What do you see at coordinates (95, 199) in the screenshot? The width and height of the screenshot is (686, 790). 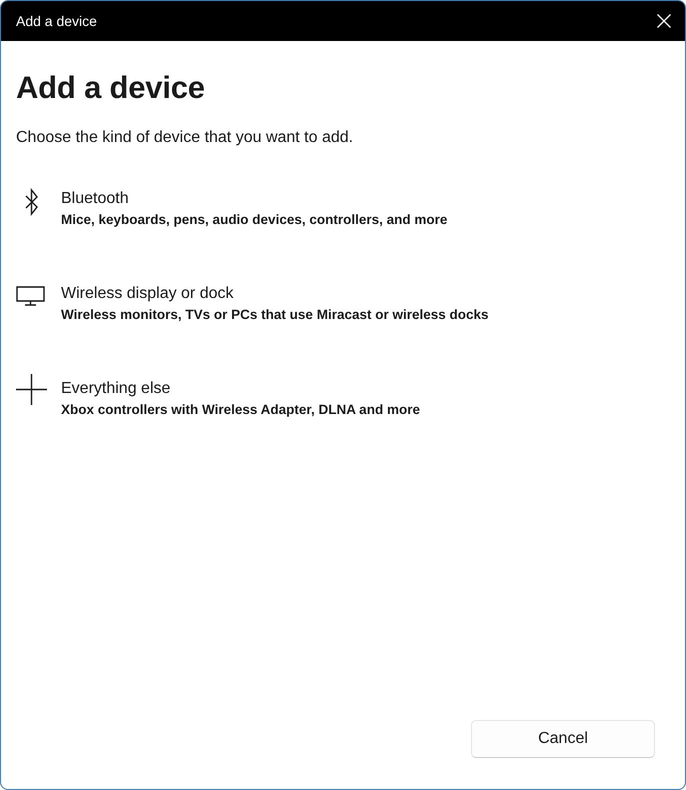 I see `option-title: Bluetooth` at bounding box center [95, 199].